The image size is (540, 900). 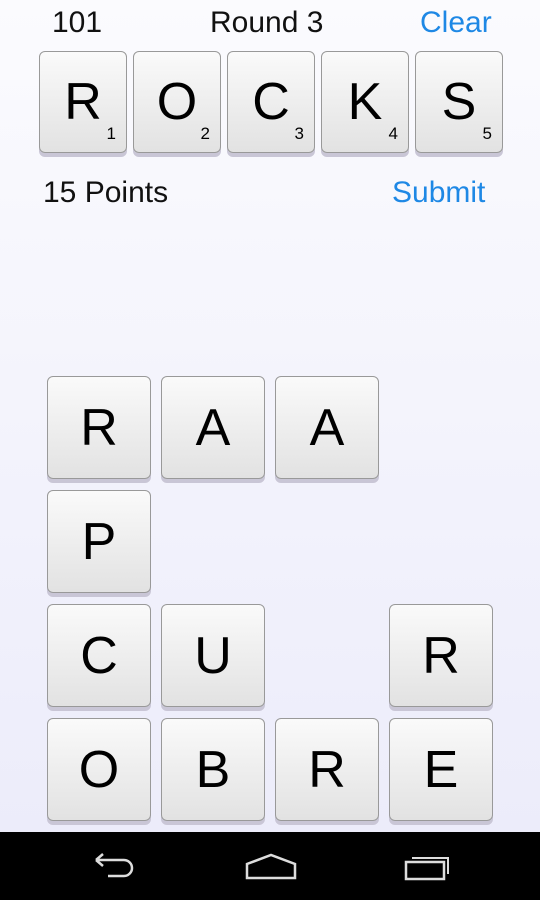 What do you see at coordinates (456, 23) in the screenshot?
I see `clear-button: Clear` at bounding box center [456, 23].